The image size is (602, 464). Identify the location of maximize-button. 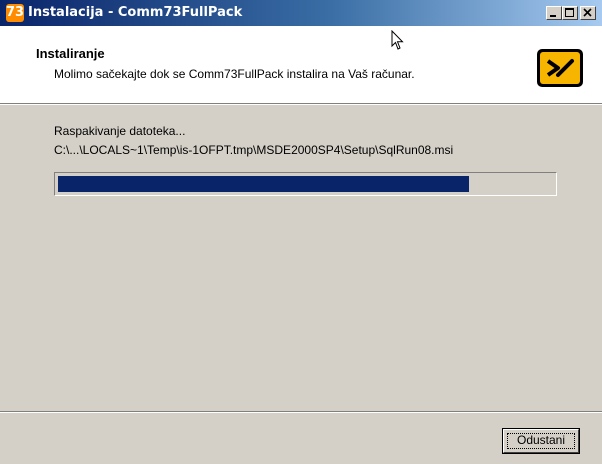
(570, 13).